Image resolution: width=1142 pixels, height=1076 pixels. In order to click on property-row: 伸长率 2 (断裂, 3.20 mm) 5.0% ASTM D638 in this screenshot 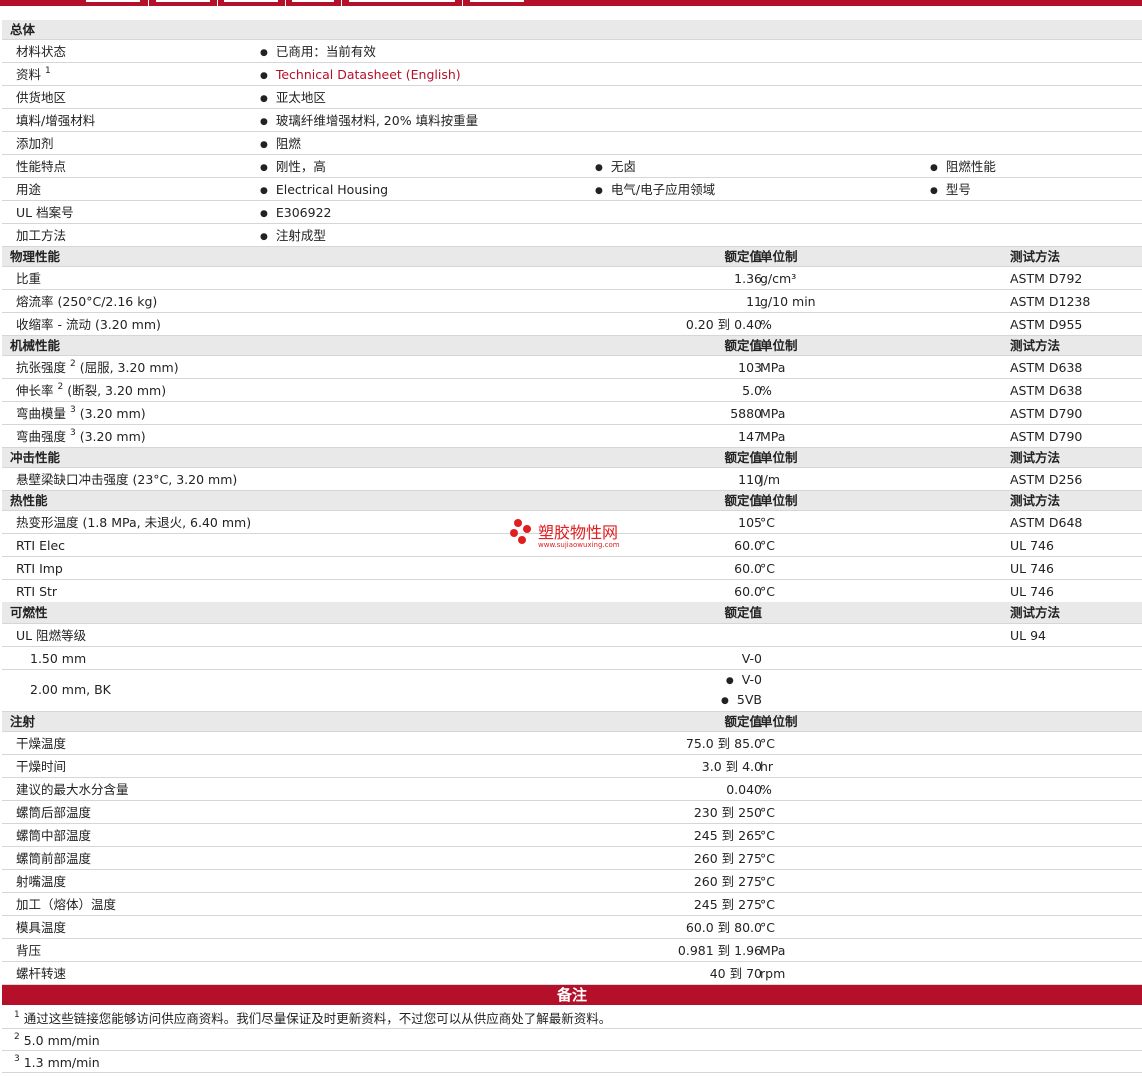, I will do `click(572, 390)`.